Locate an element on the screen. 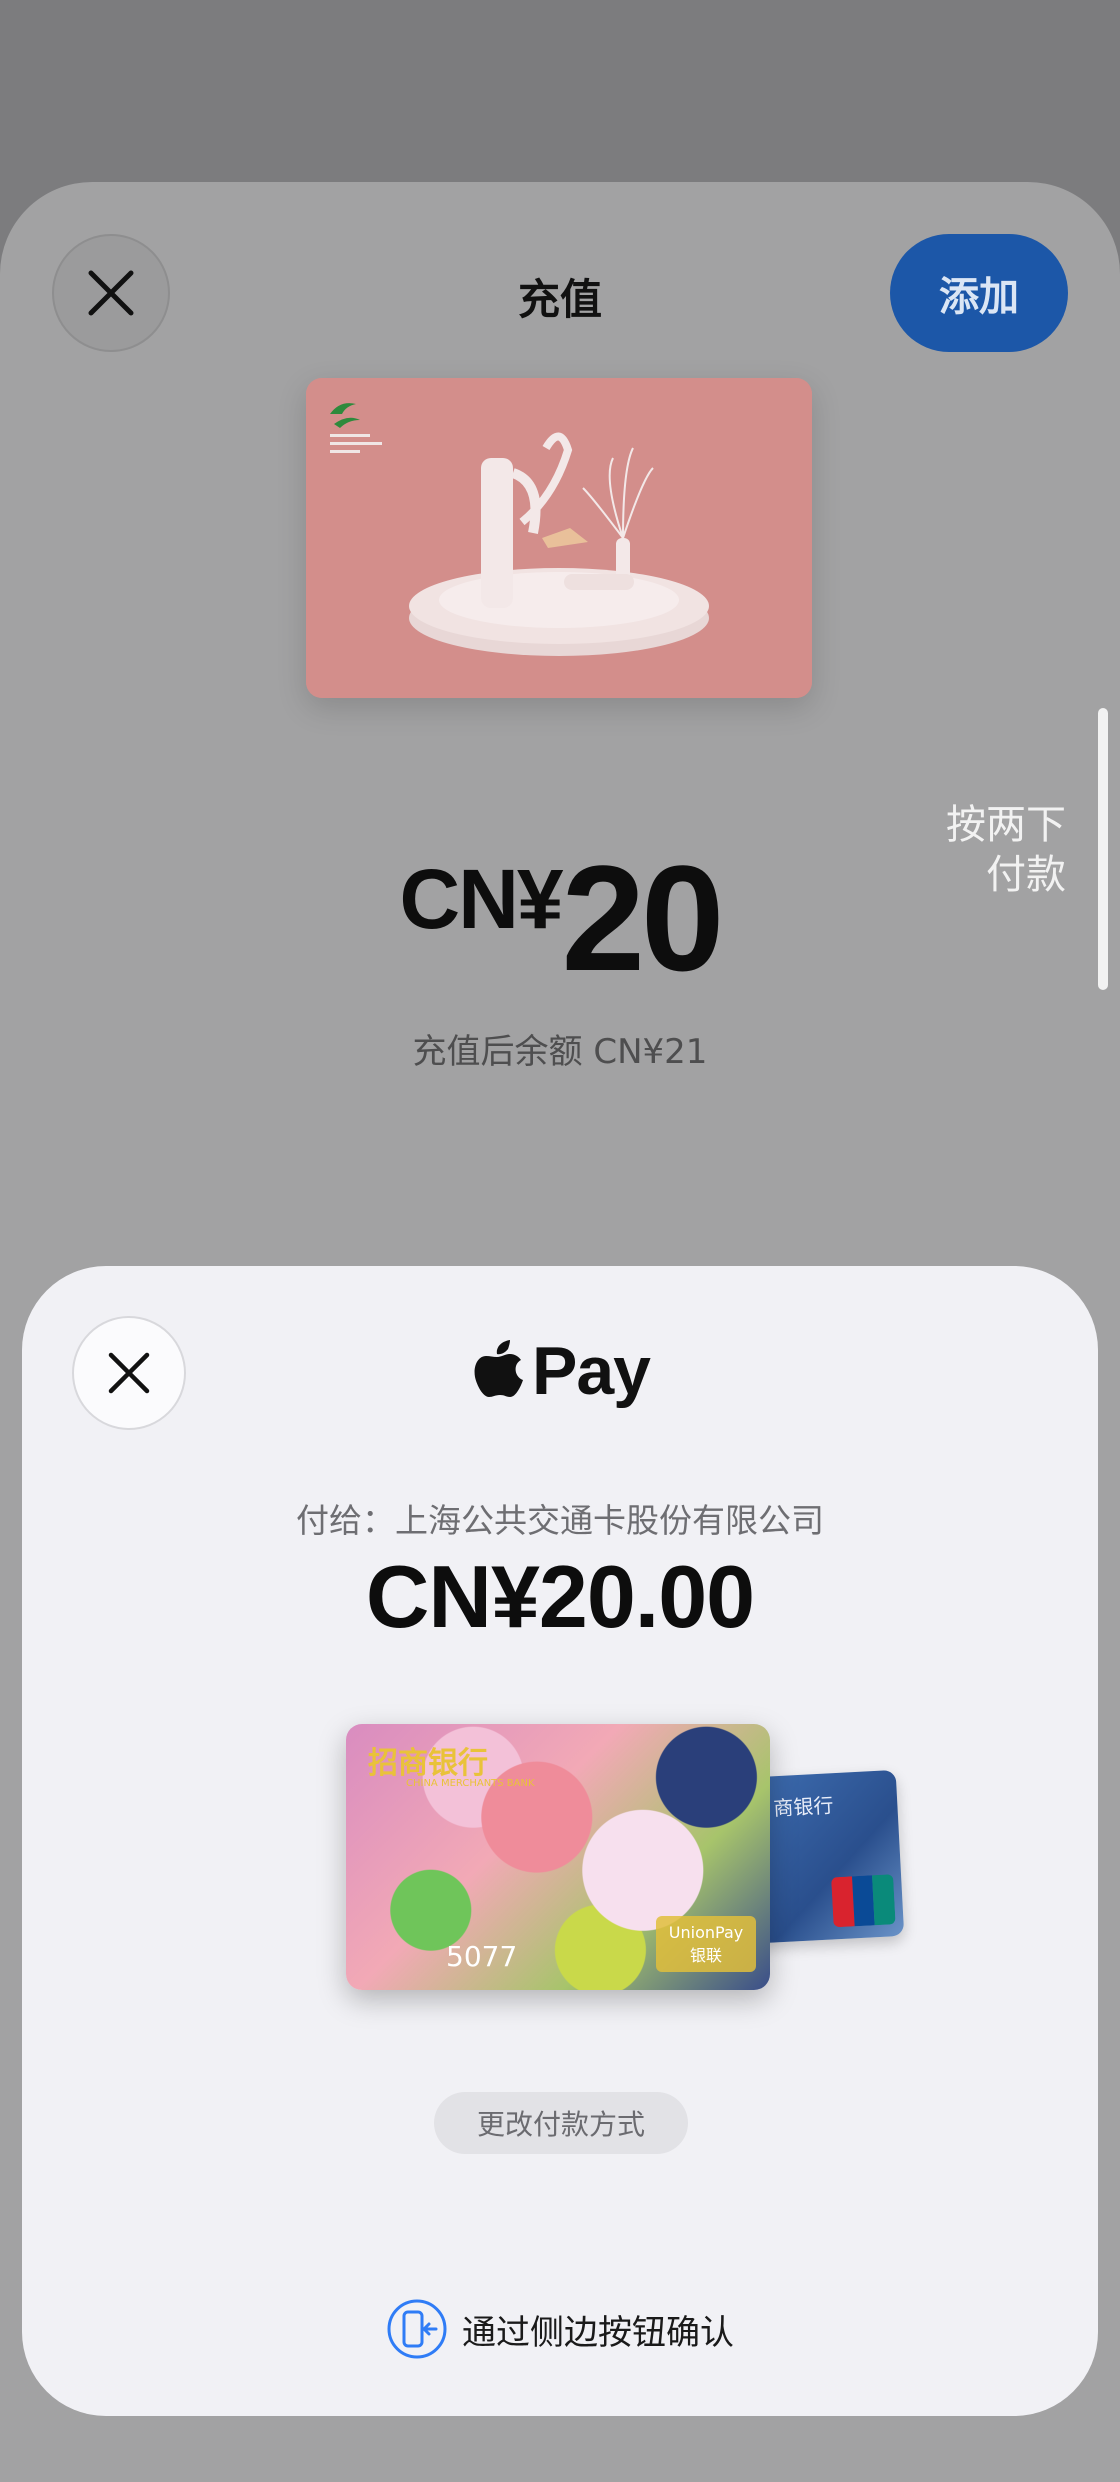 This screenshot has height=2482, width=1120. transit-card-image is located at coordinates (559, 538).